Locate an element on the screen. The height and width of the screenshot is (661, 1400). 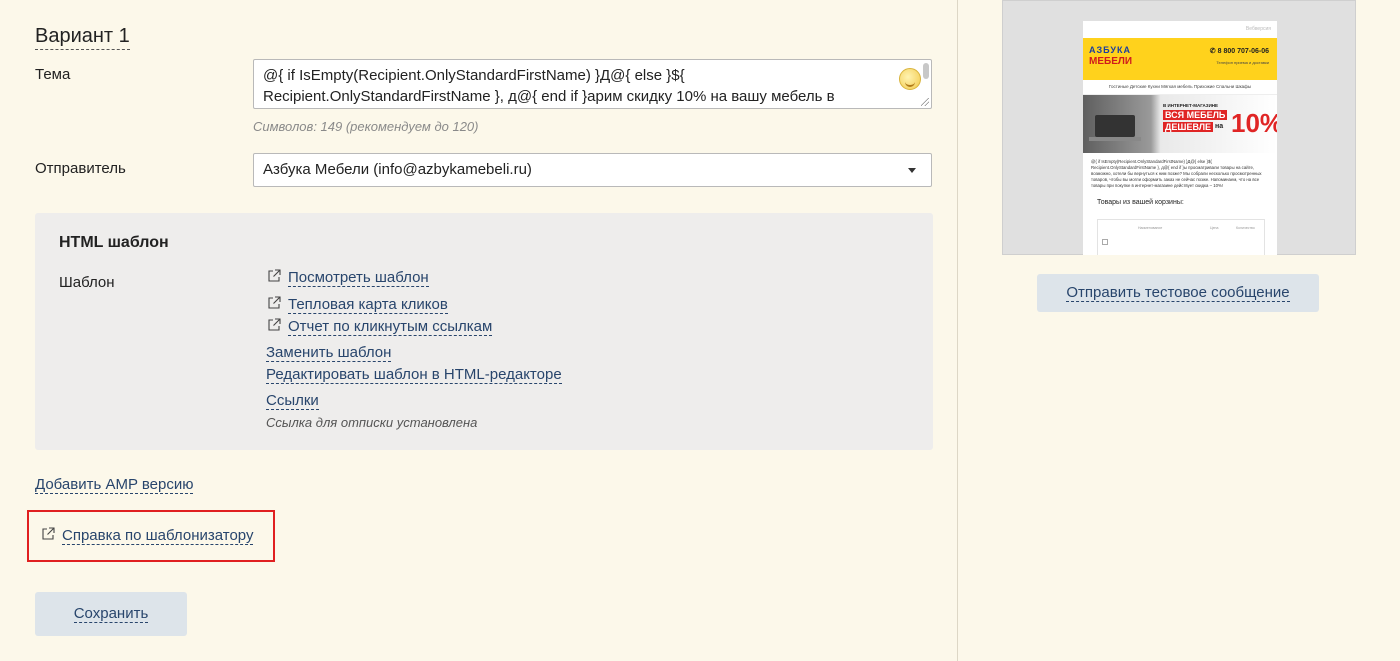
save-button: Сохранить is located at coordinates (111, 614).